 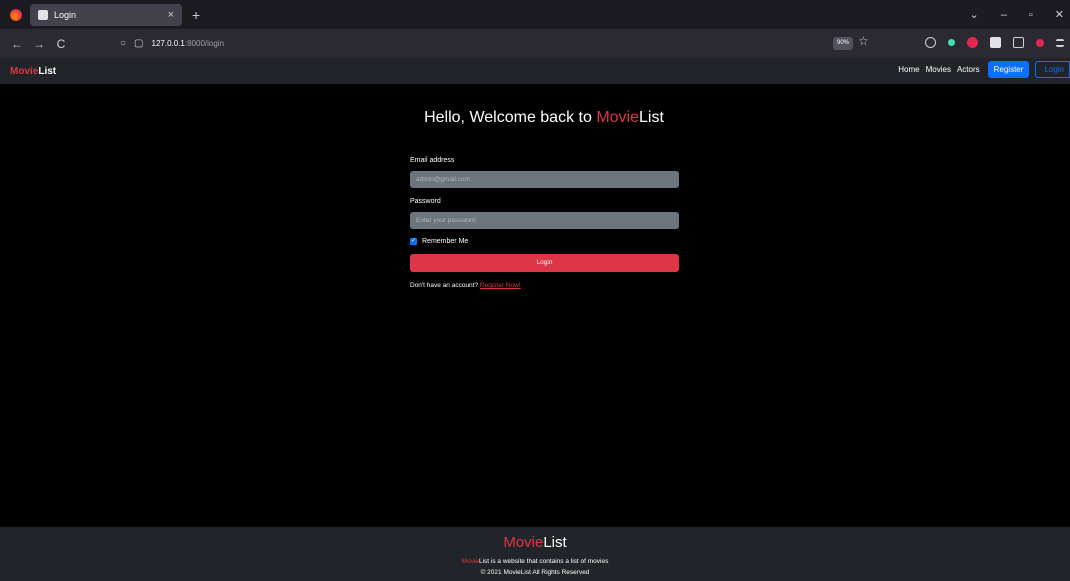 I want to click on maximize-button: ▫, so click(x=1031, y=15).